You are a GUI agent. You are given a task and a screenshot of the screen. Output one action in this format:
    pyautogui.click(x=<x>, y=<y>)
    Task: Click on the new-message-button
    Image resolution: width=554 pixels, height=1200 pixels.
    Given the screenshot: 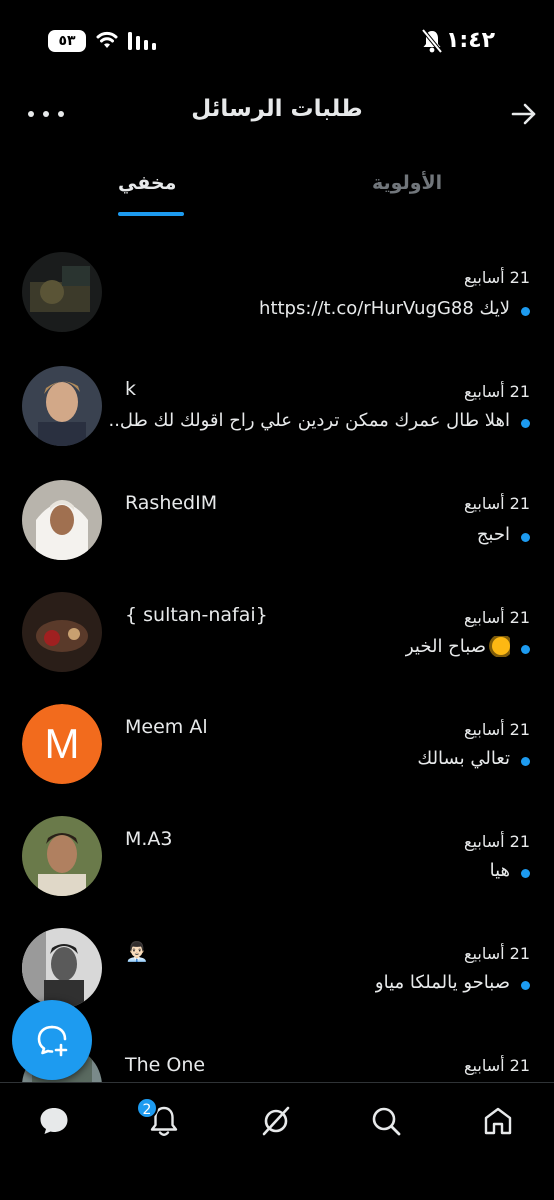 What is the action you would take?
    pyautogui.click(x=52, y=1040)
    